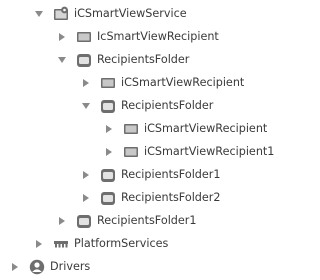 The image size is (320, 280). I want to click on tree-node-icsmartviewrecipient1: iCSmartViewRecipient1, so click(137, 151).